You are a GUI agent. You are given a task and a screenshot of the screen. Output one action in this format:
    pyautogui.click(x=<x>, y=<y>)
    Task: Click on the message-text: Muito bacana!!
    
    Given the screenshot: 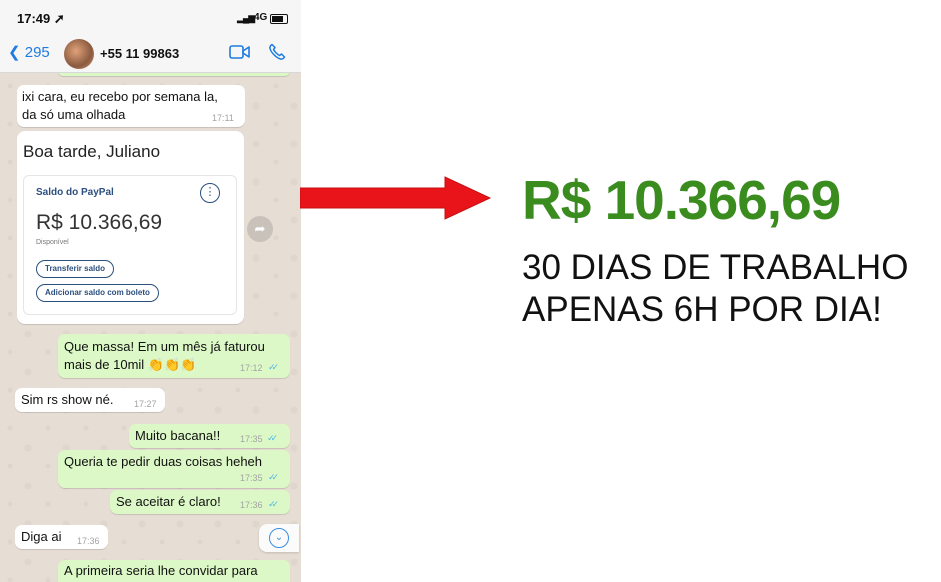 What is the action you would take?
    pyautogui.click(x=178, y=435)
    